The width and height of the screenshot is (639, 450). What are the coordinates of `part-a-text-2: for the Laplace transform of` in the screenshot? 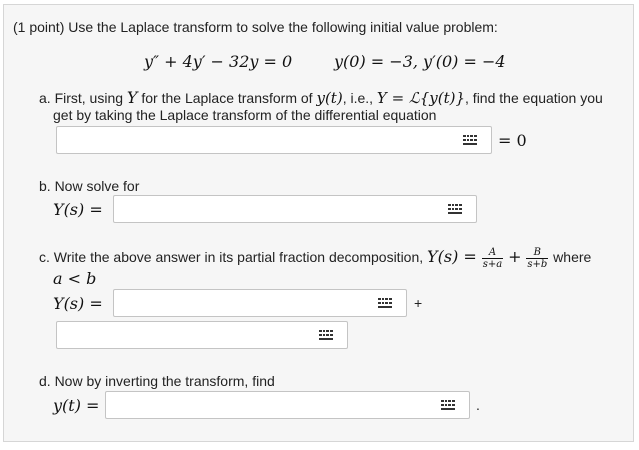 It's located at (227, 98).